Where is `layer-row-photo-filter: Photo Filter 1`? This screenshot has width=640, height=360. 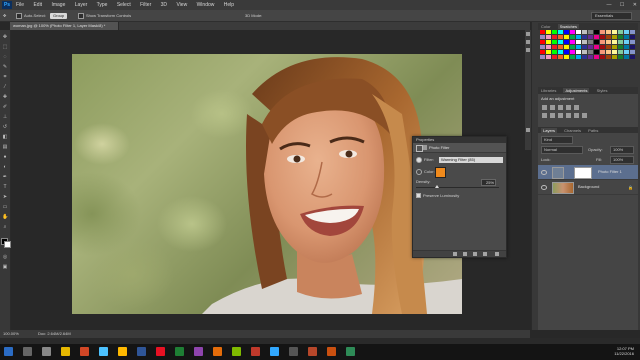 layer-row-photo-filter: Photo Filter 1 is located at coordinates (588, 172).